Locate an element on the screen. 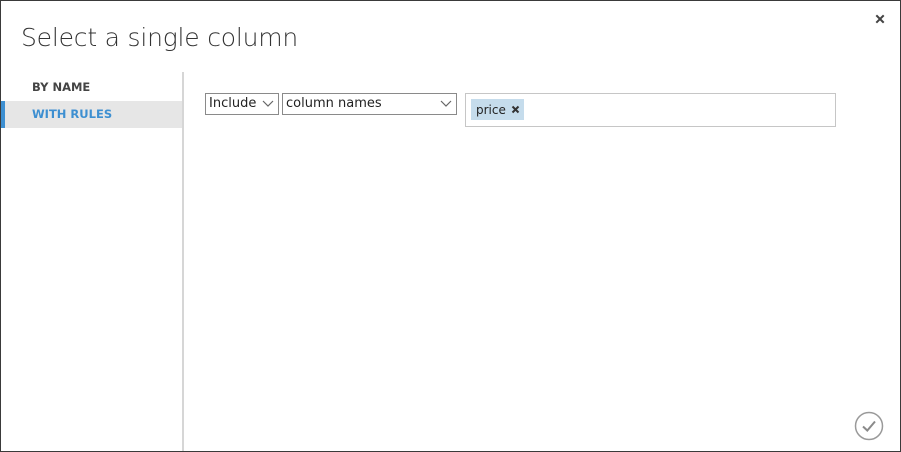 This screenshot has width=901, height=452. close-icon is located at coordinates (880, 19).